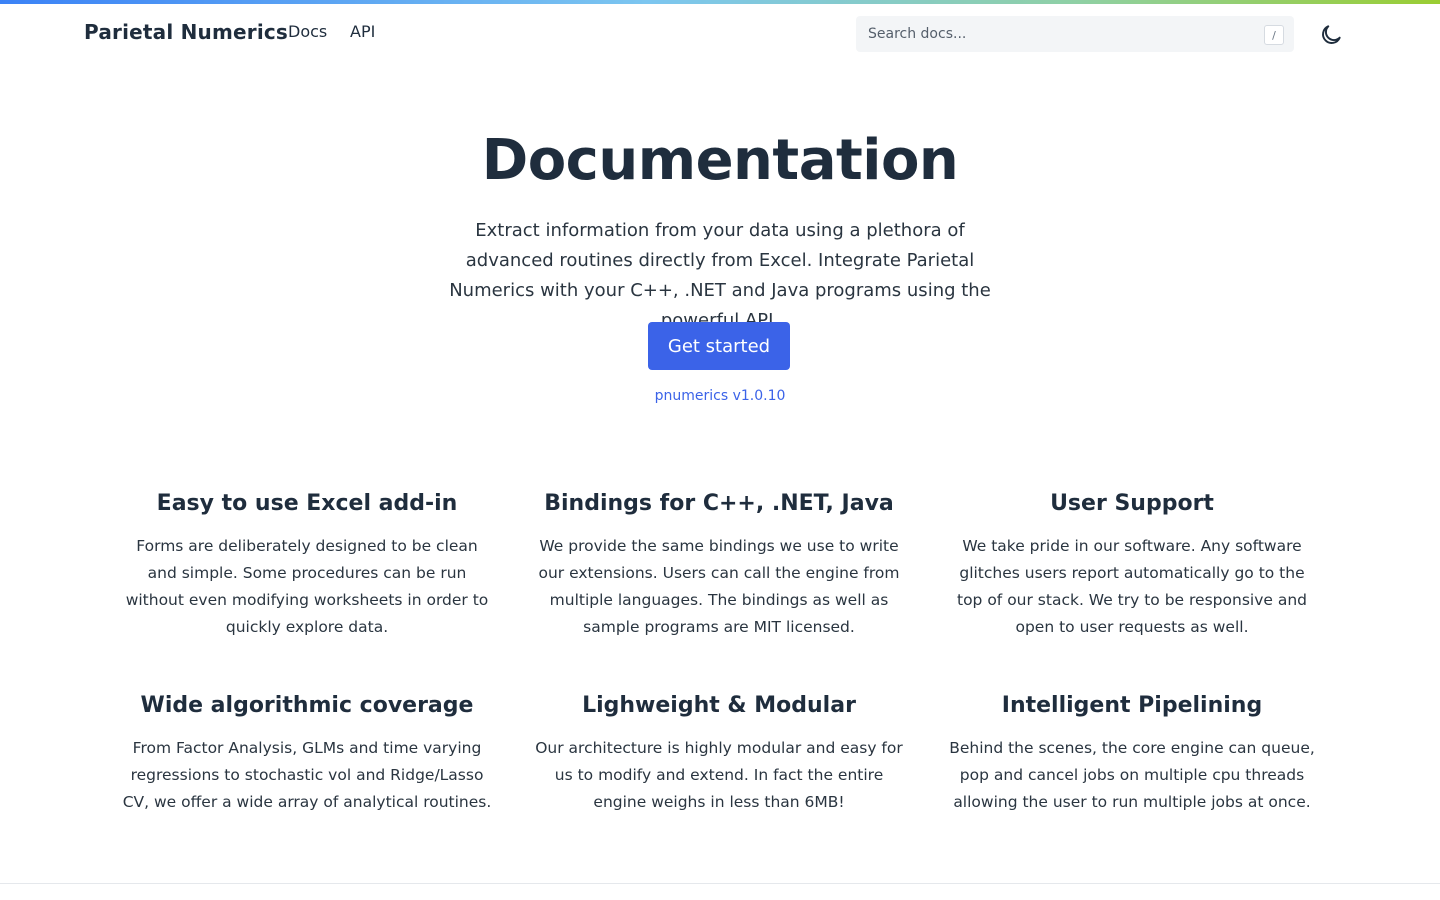  What do you see at coordinates (362, 31) in the screenshot?
I see `nav-link-api: API` at bounding box center [362, 31].